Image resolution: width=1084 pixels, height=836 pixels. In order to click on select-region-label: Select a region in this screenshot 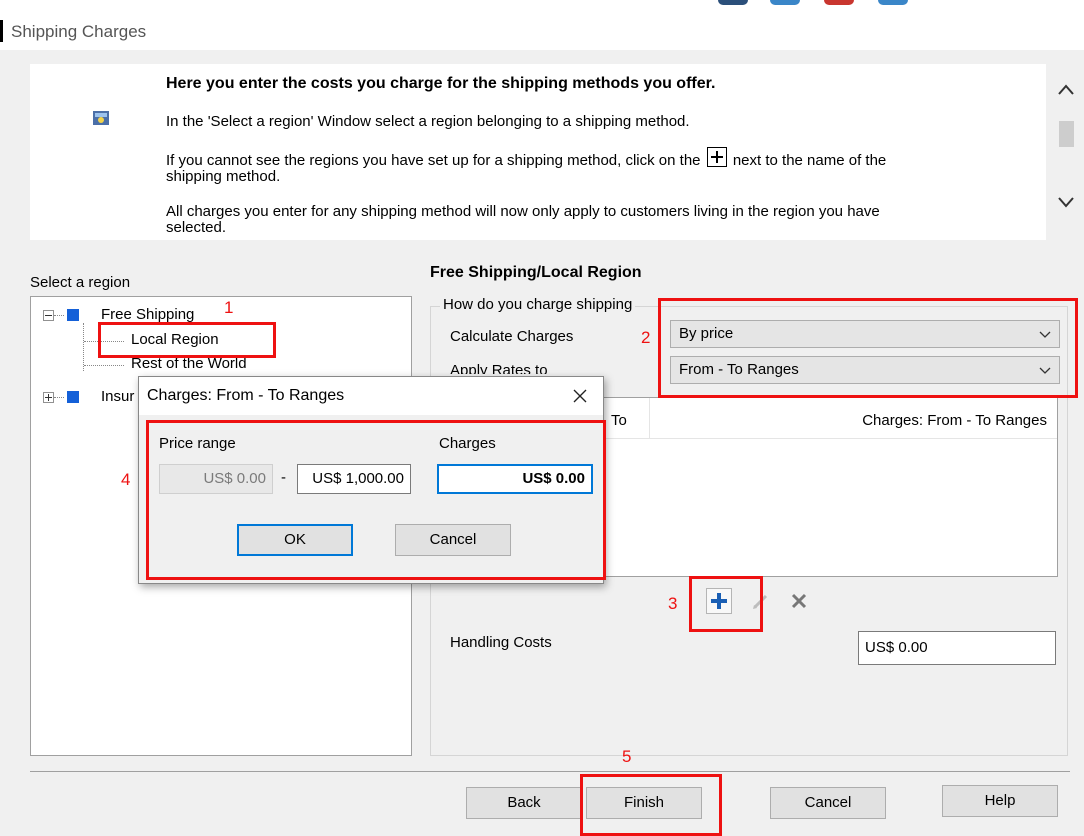, I will do `click(80, 282)`.